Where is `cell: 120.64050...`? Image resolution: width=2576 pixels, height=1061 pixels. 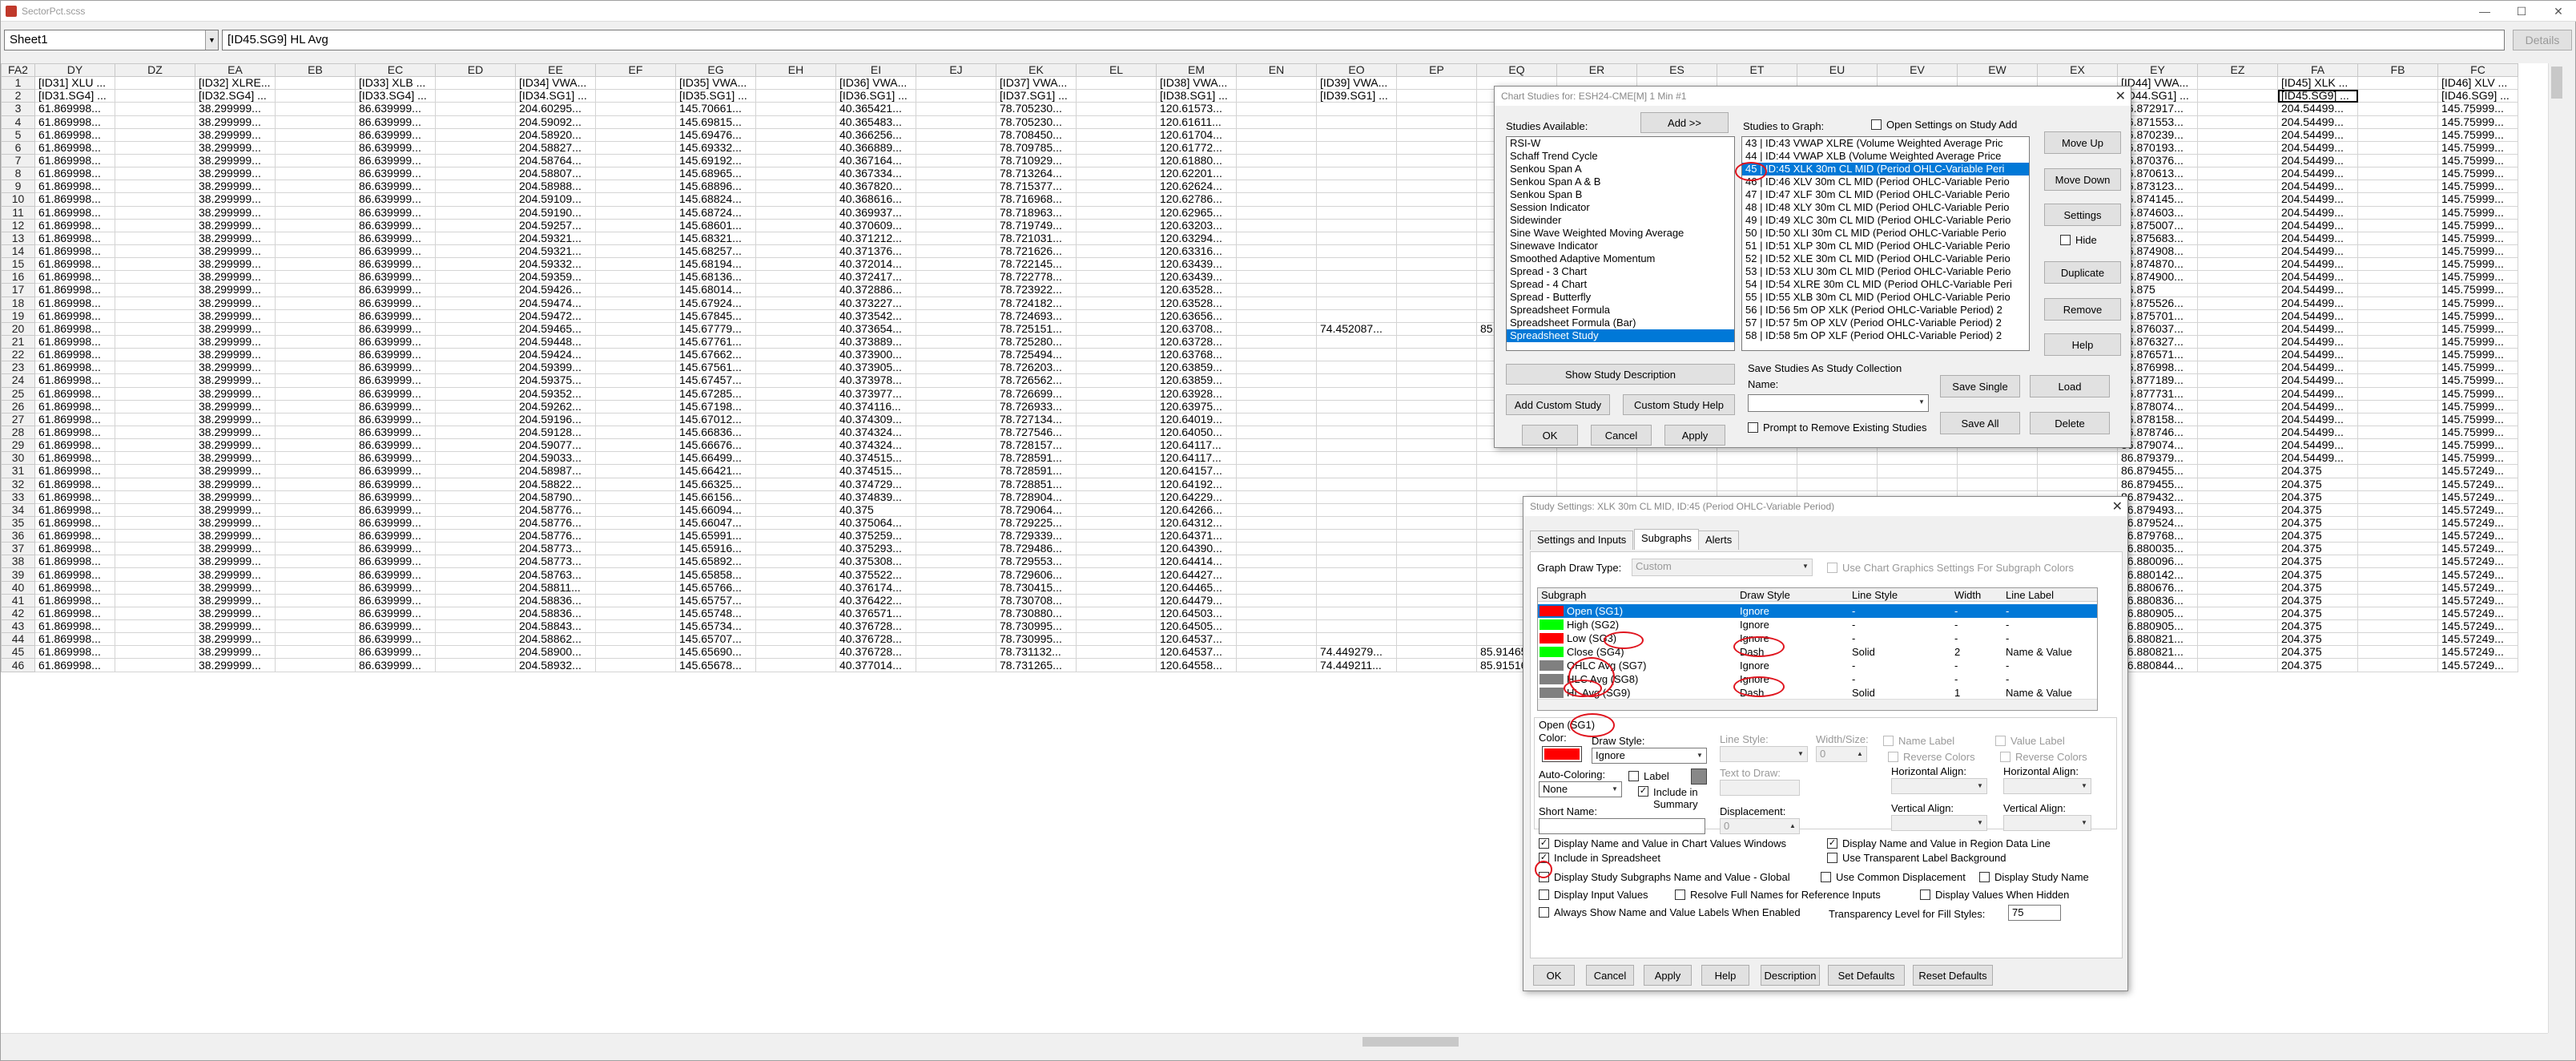
cell: 120.64050... is located at coordinates (1196, 433).